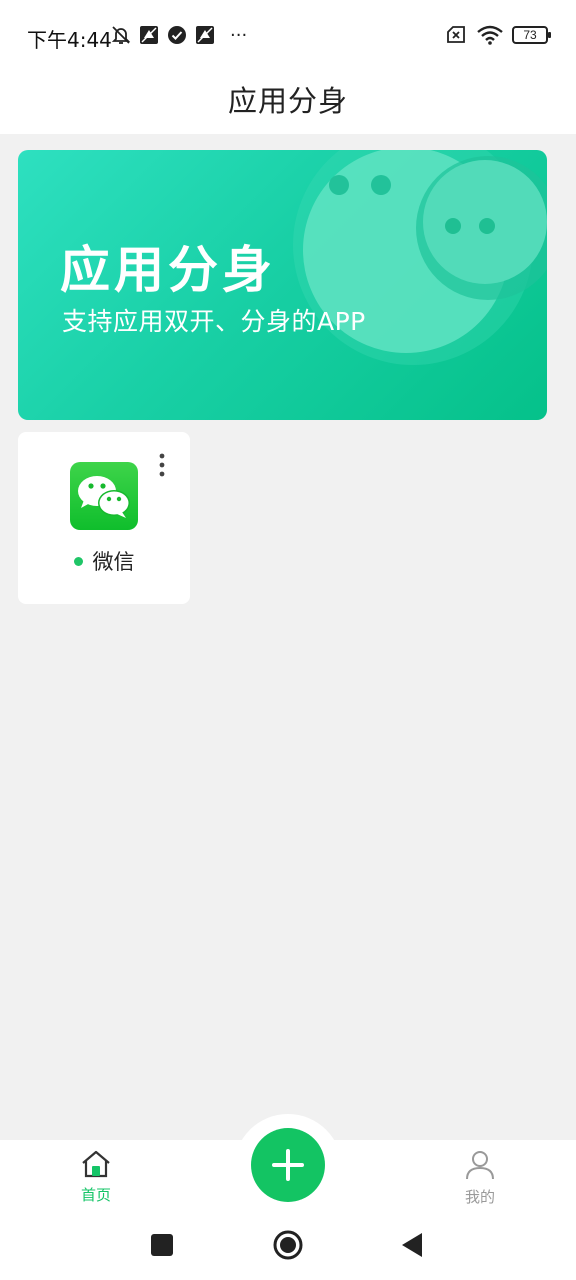 The width and height of the screenshot is (576, 1280). Describe the element at coordinates (162, 1245) in the screenshot. I see `recent-apps-icon` at that location.